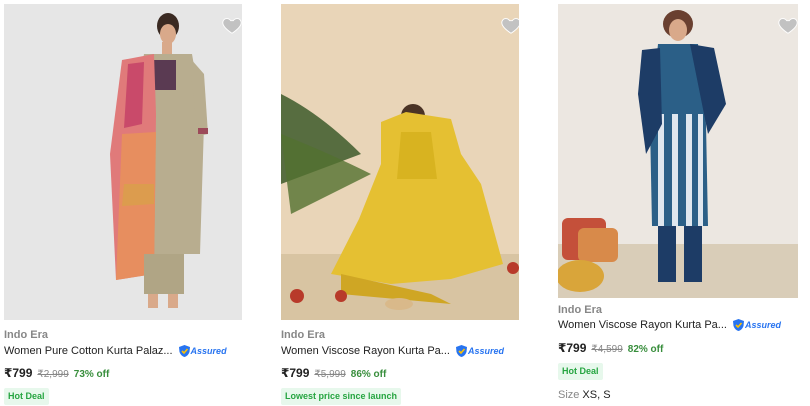  What do you see at coordinates (53, 374) in the screenshot?
I see `original-price: ₹2,999` at bounding box center [53, 374].